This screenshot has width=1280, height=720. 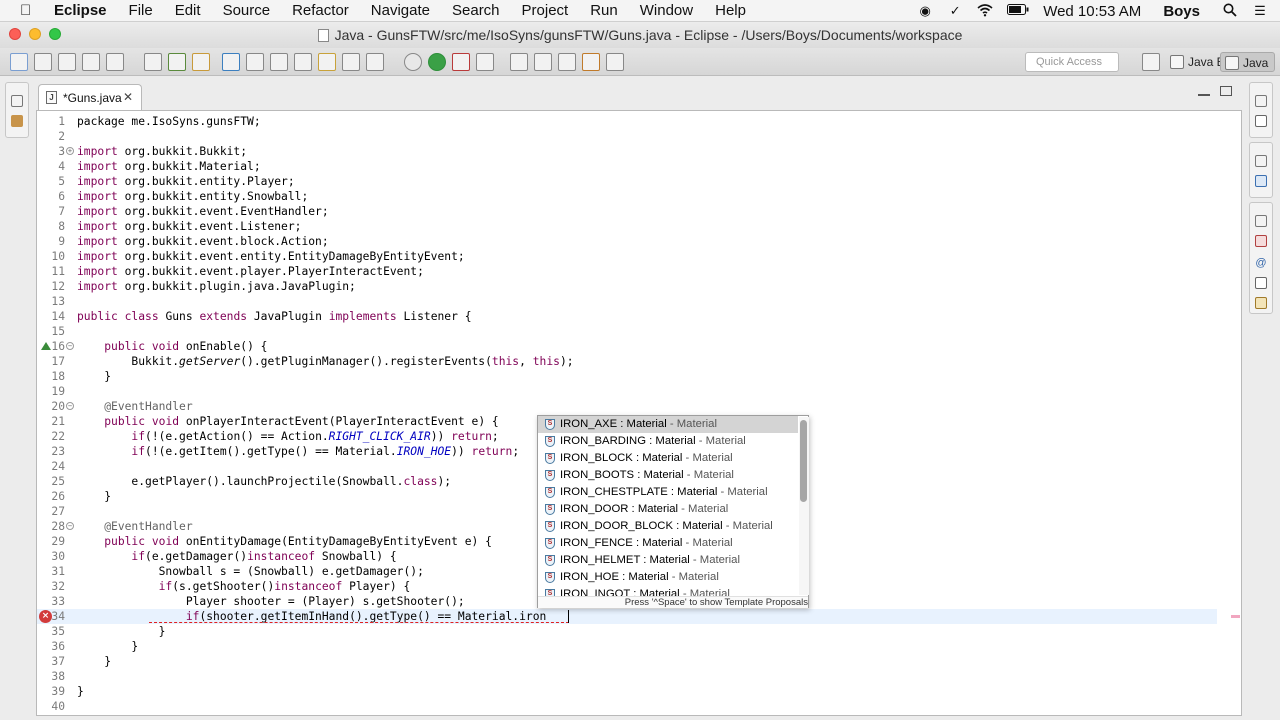 I want to click on code-line: 7 import org.bukkit.event.EventHandler;, so click(x=627, y=211).